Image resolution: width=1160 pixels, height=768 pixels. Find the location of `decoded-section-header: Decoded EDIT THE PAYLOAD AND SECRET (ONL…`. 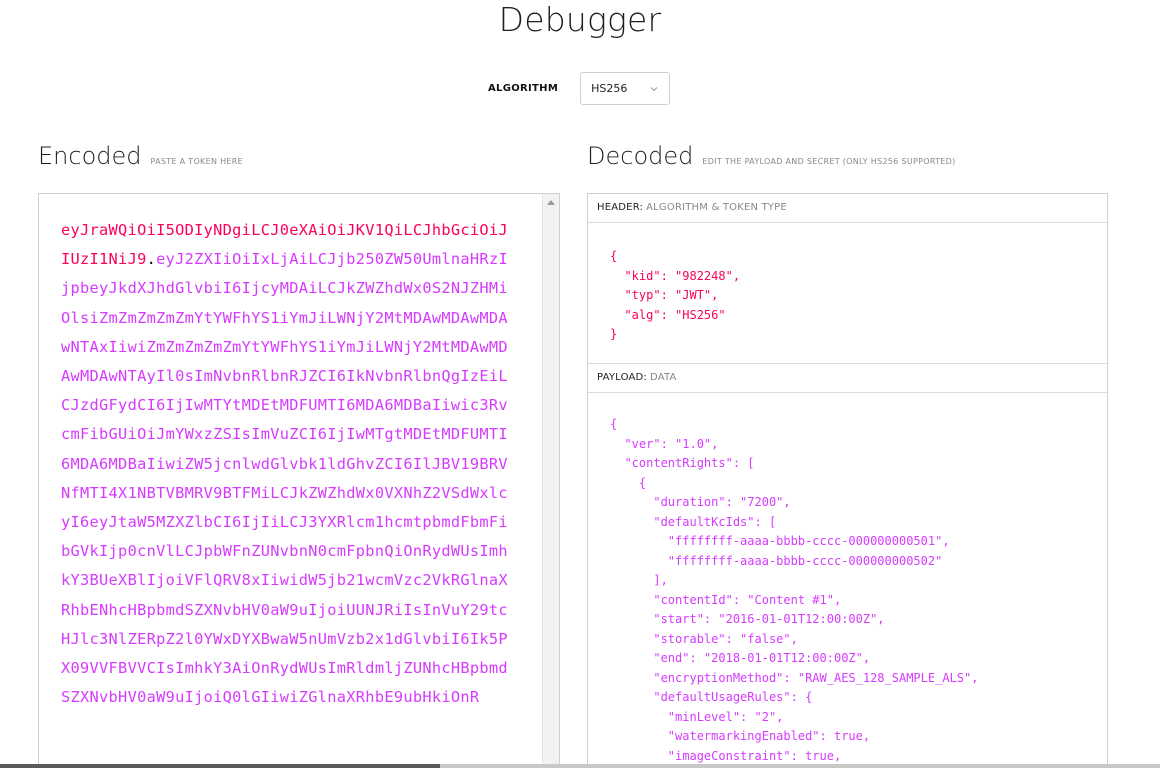

decoded-section-header: Decoded EDIT THE PAYLOAD AND SECRET (ONL… is located at coordinates (771, 156).